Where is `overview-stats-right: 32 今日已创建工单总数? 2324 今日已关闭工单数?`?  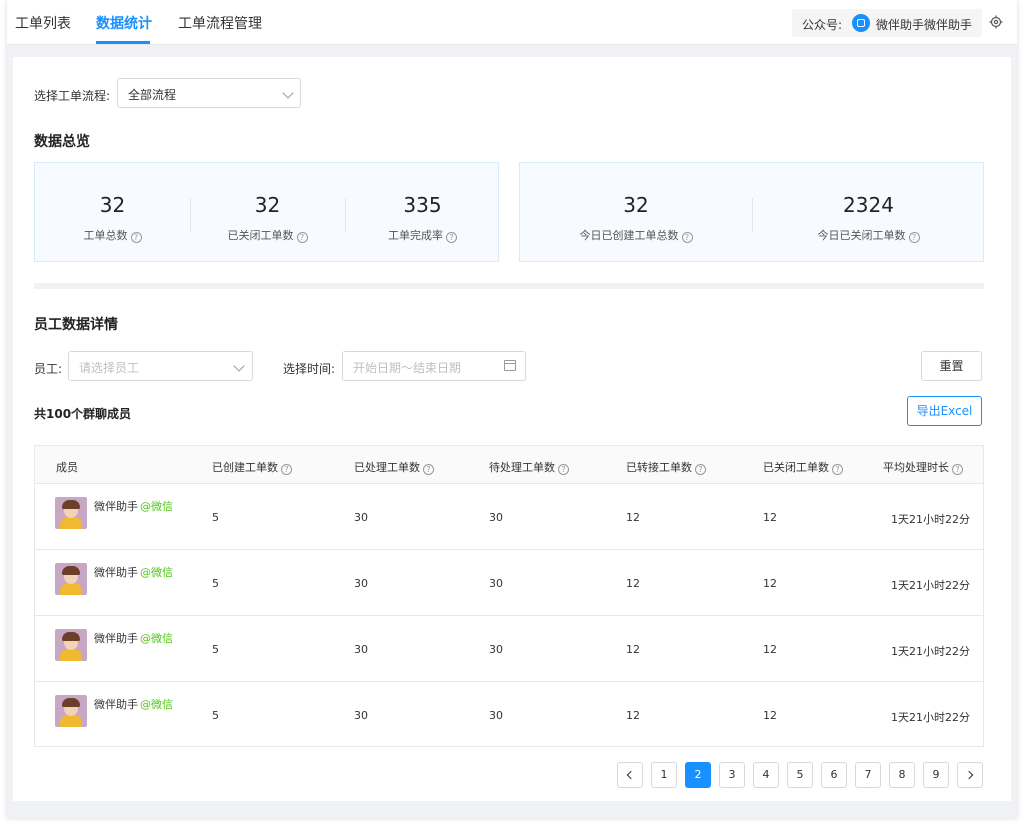 overview-stats-right: 32 今日已创建工单总数? 2324 今日已关闭工单数? is located at coordinates (751, 212).